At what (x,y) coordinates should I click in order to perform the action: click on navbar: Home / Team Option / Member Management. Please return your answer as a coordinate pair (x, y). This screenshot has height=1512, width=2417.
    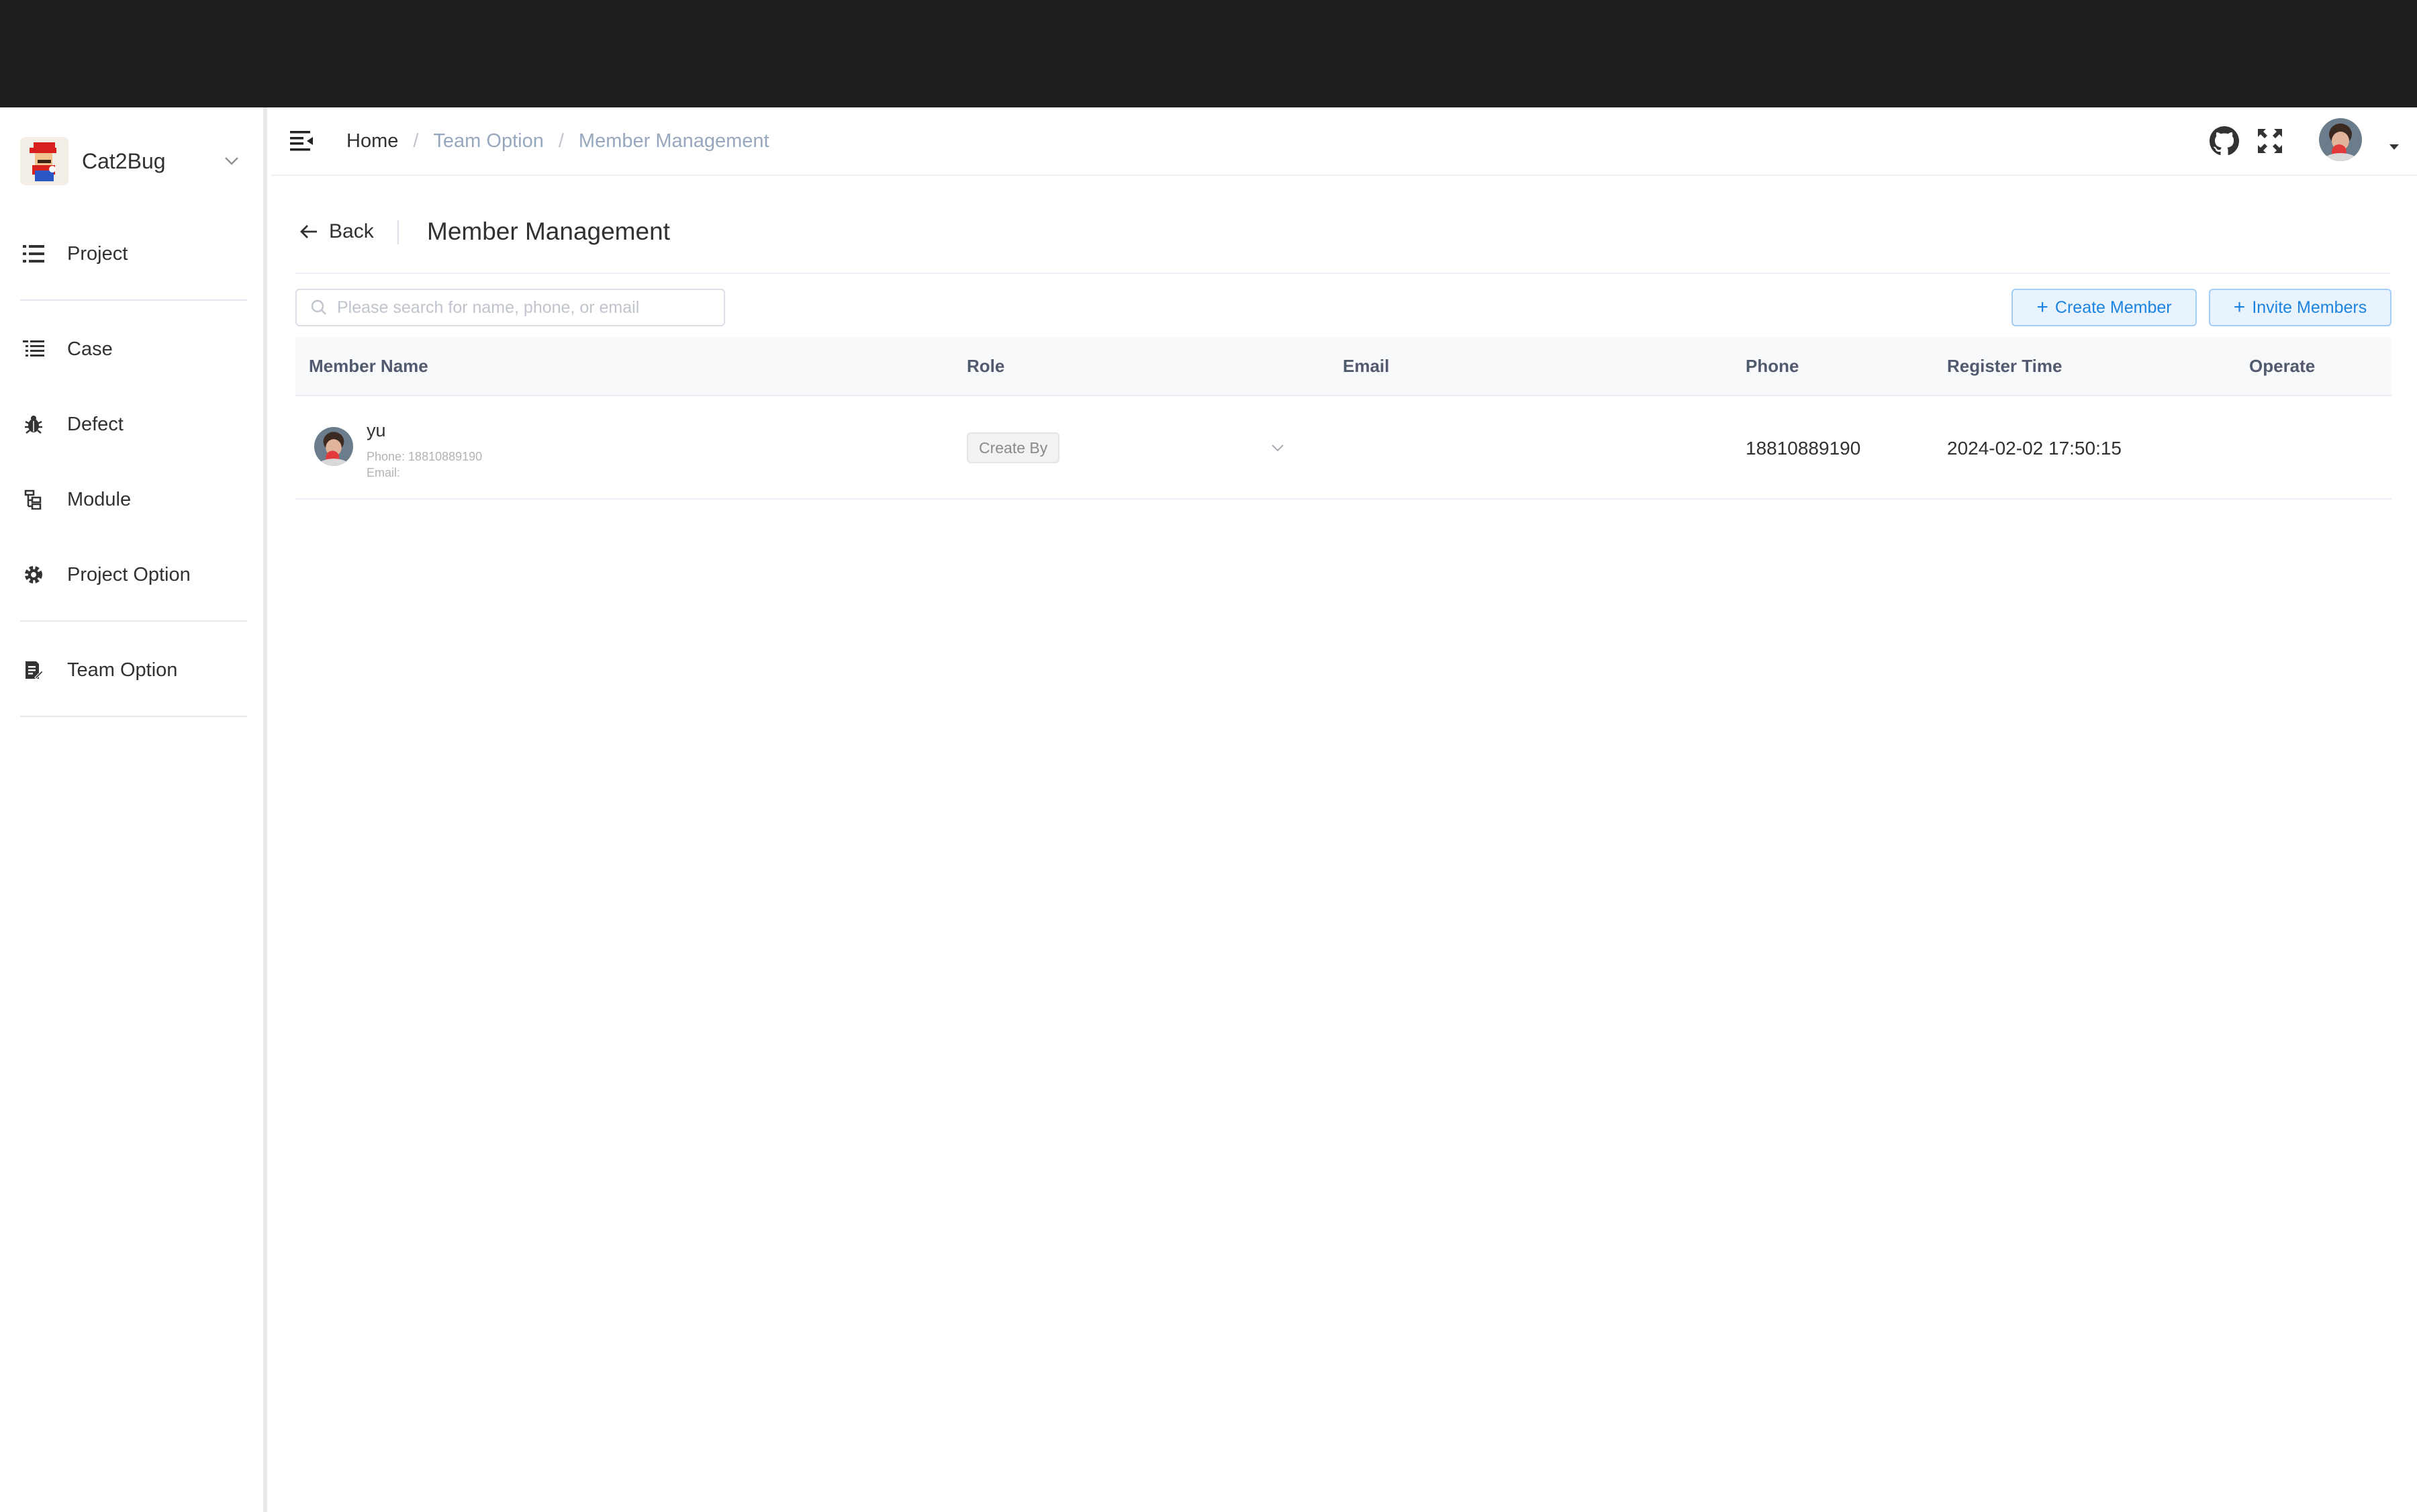
    Looking at the image, I should click on (1344, 141).